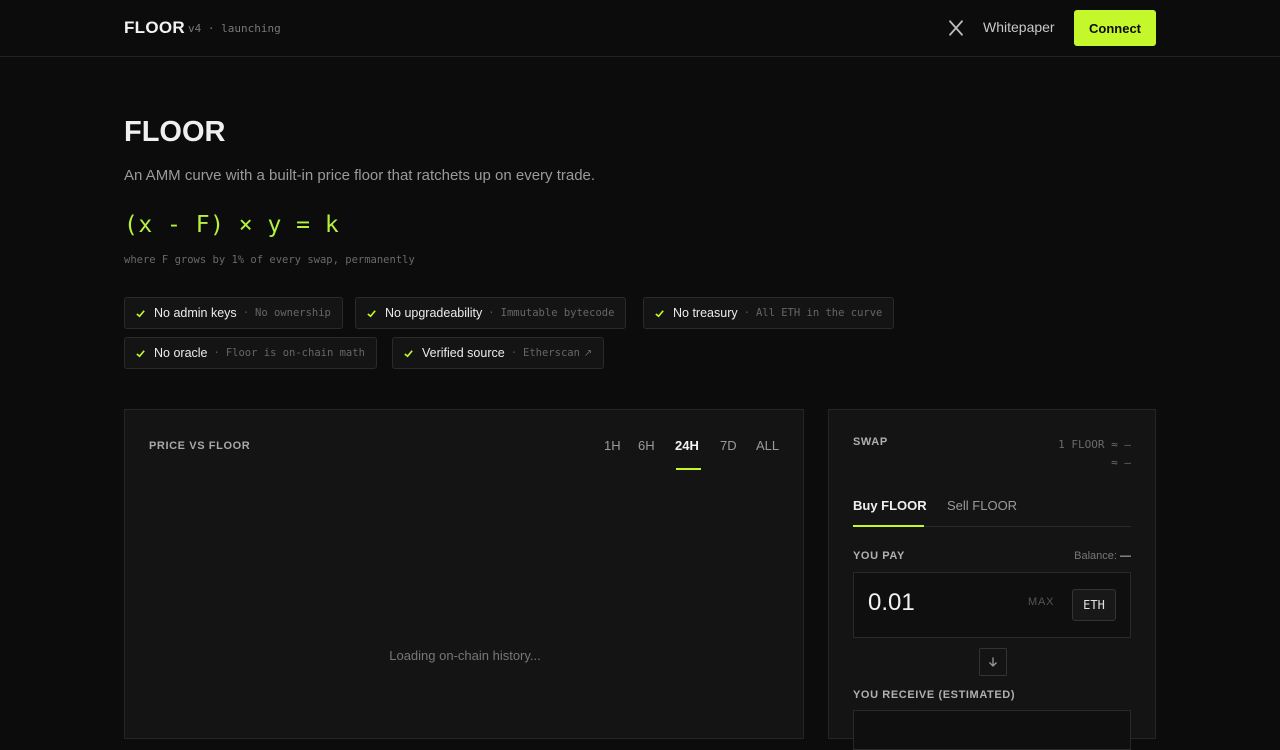 This screenshot has height=750, width=1280. I want to click on arrow-down-icon, so click(993, 662).